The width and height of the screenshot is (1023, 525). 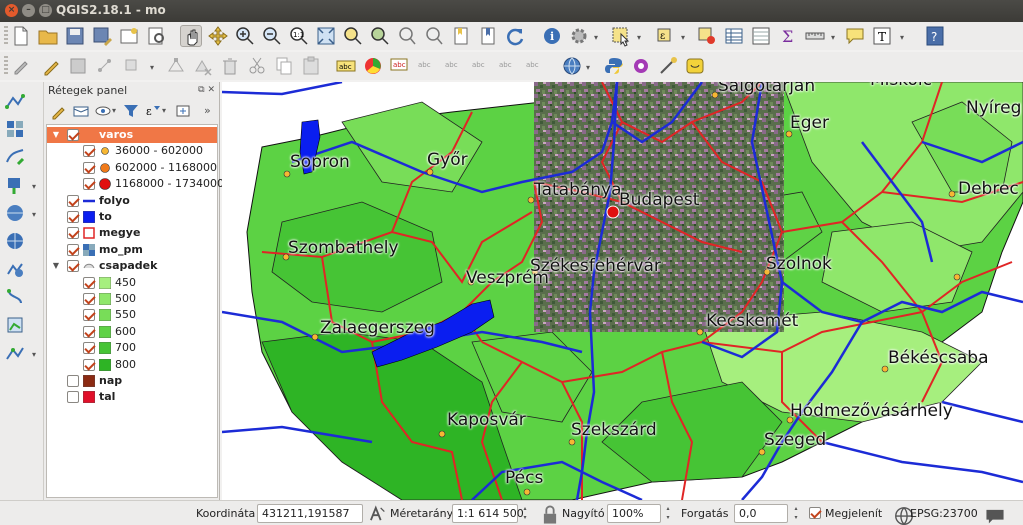 What do you see at coordinates (105, 66) in the screenshot?
I see `add-feature-icon` at bounding box center [105, 66].